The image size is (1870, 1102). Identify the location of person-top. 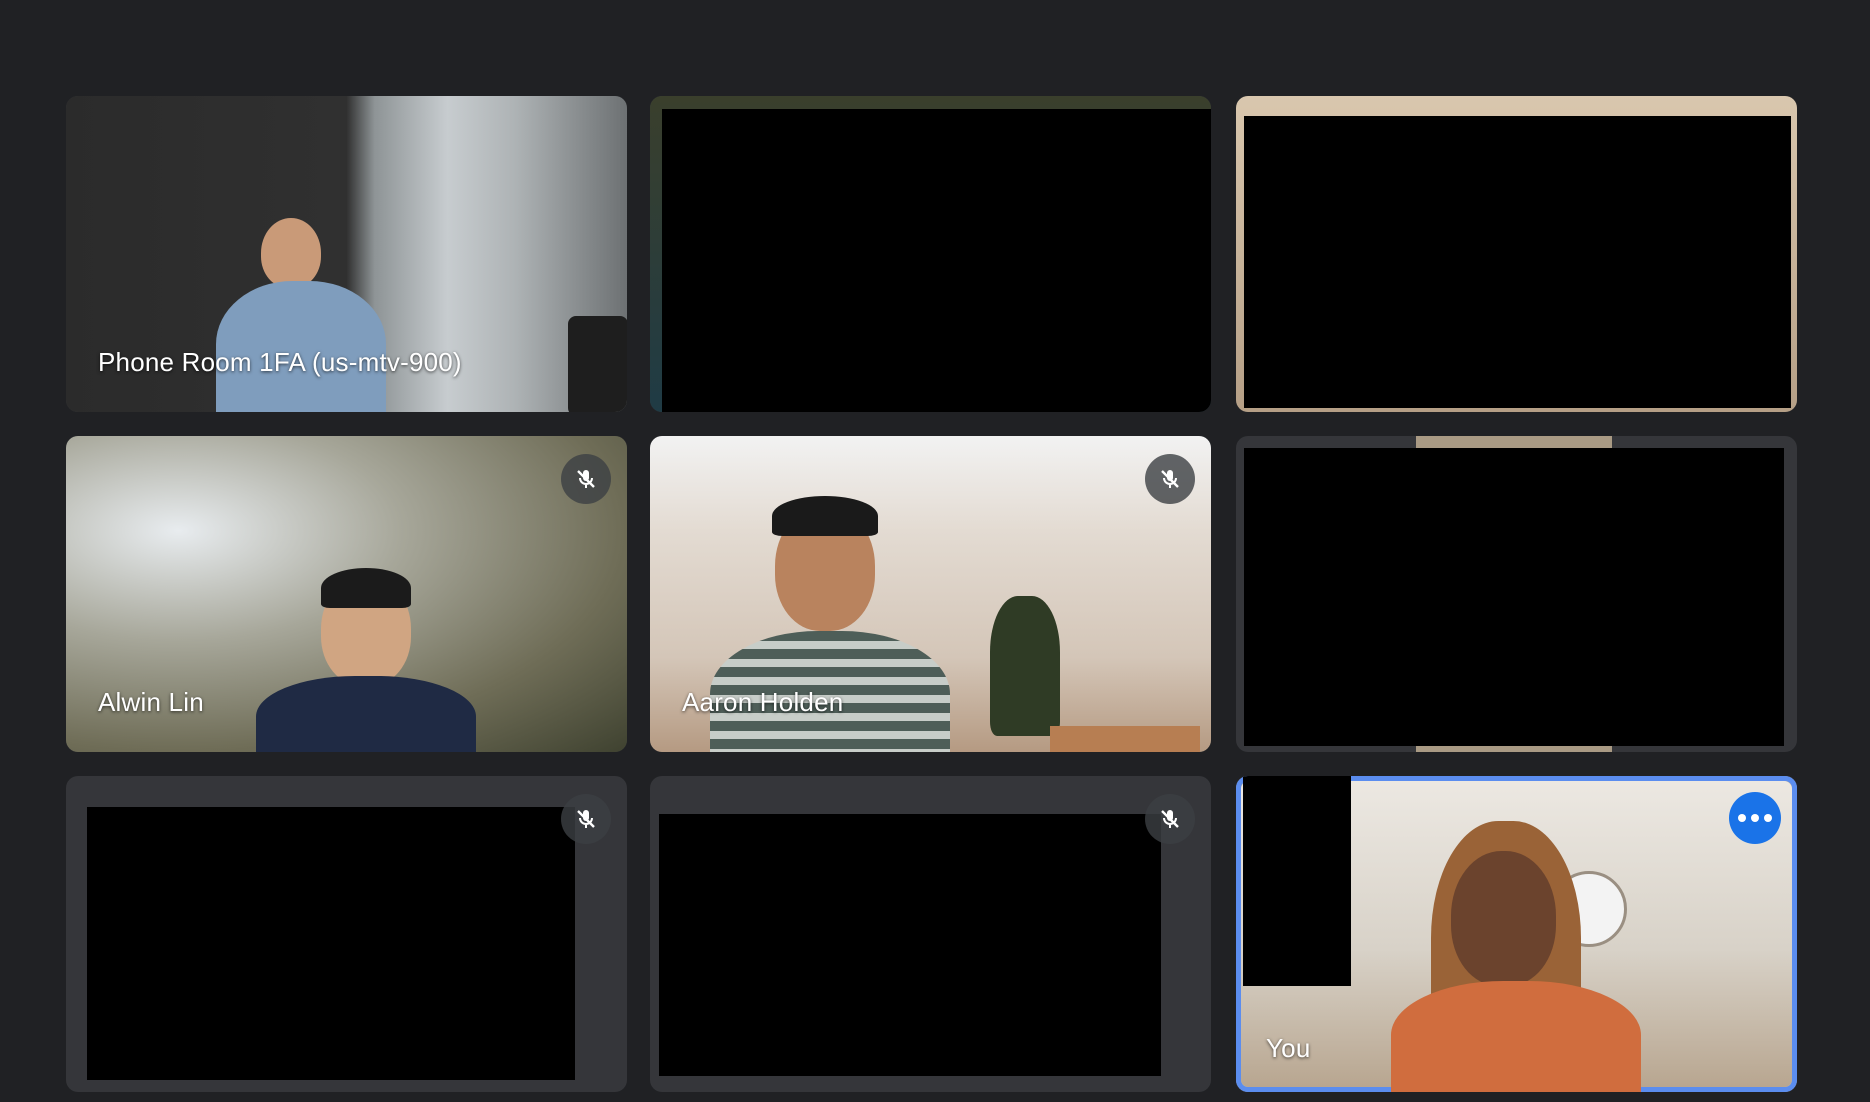
(1516, 1036).